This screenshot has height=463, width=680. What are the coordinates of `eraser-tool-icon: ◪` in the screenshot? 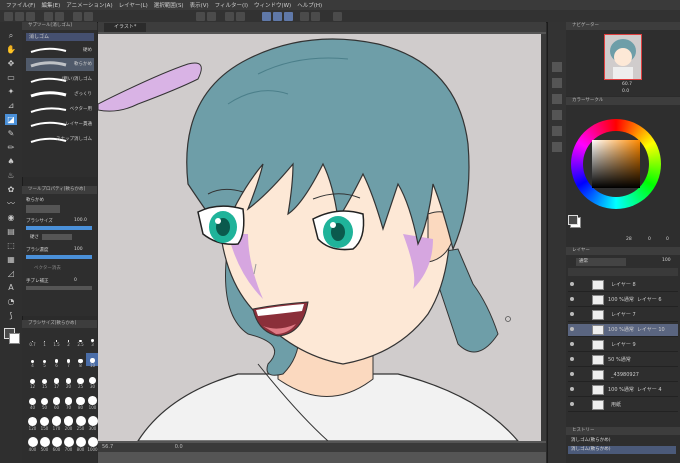 It's located at (11, 119).